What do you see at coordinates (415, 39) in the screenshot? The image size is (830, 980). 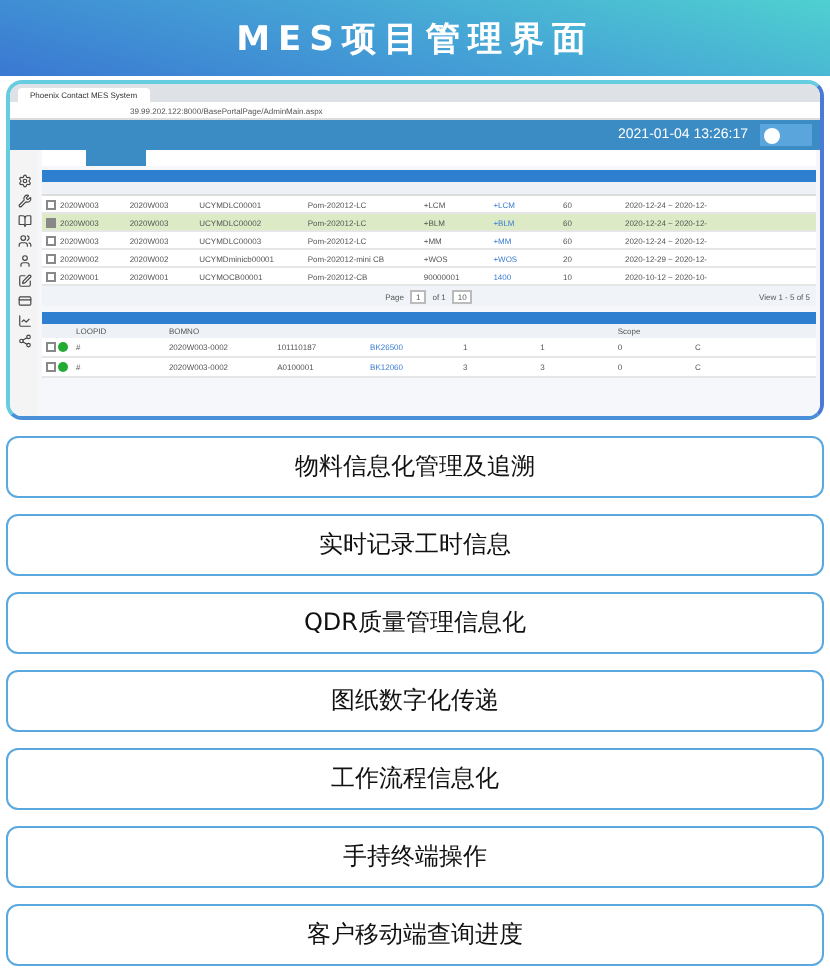 I see `page-title: MES项目管理界面` at bounding box center [415, 39].